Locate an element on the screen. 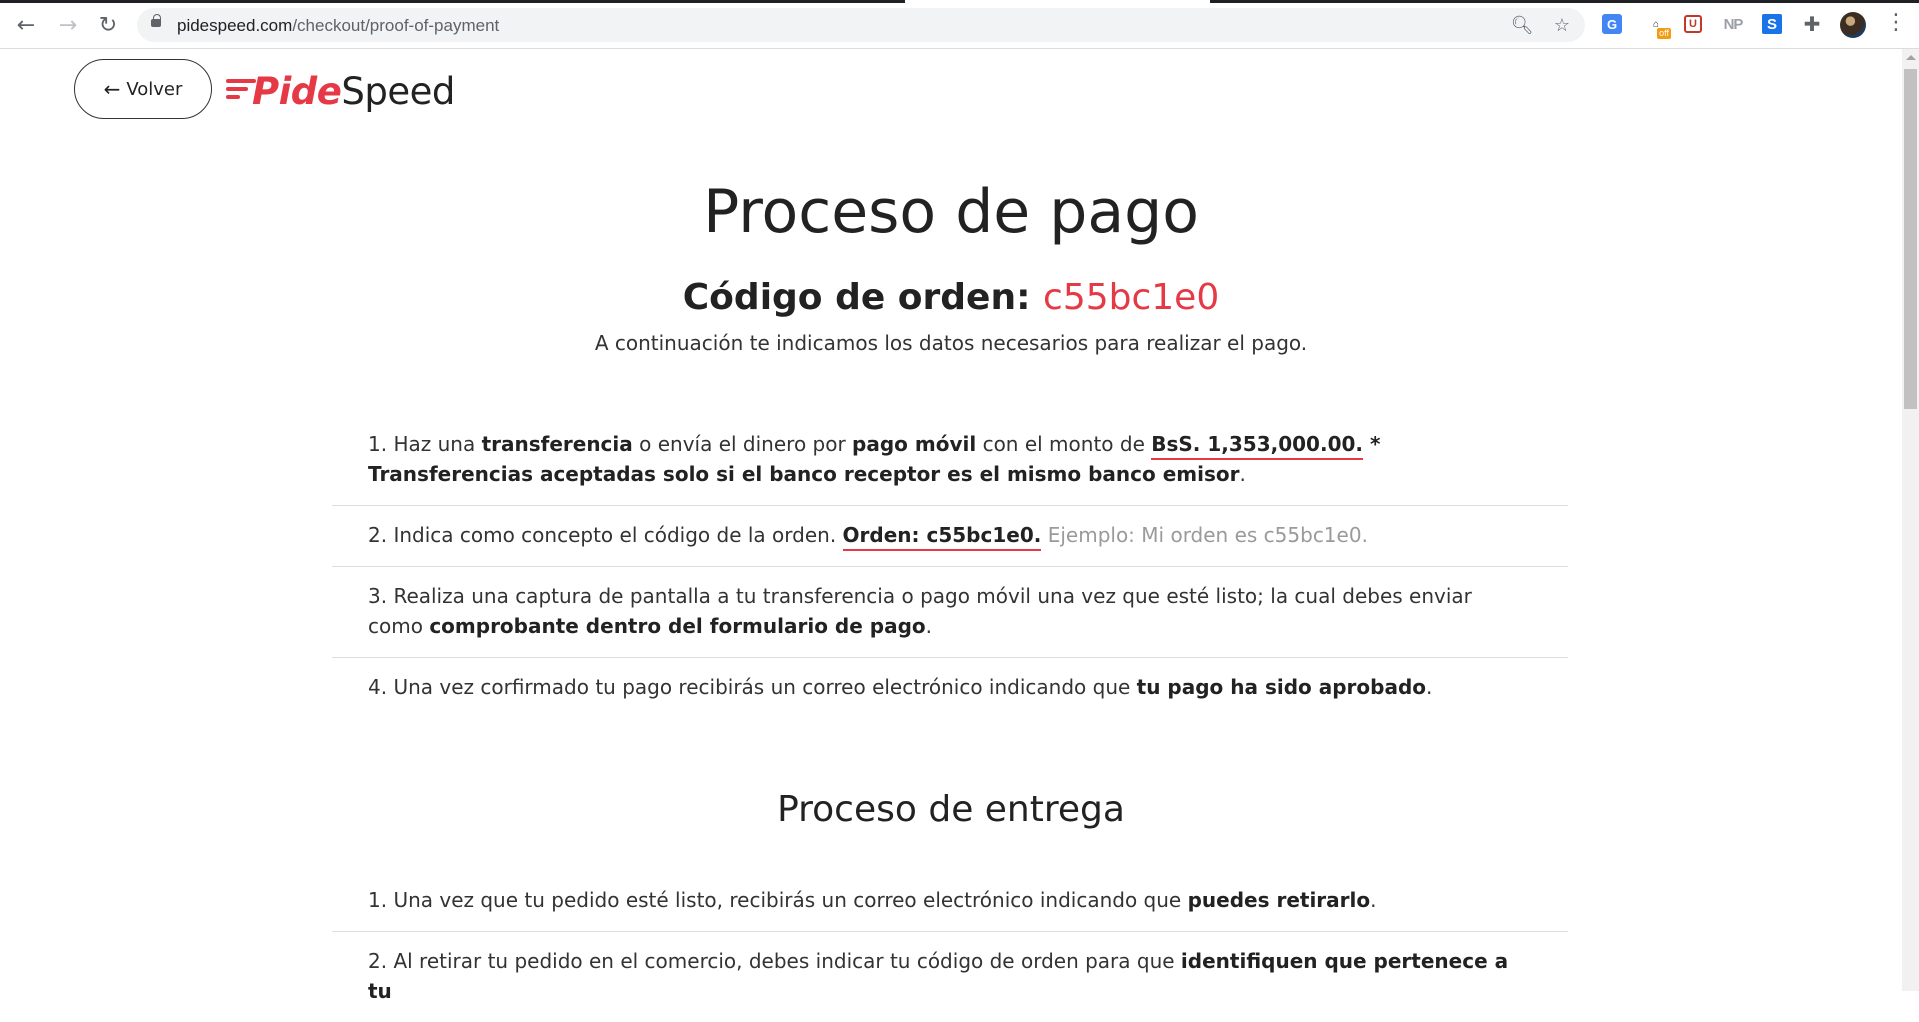  step-bold: puedes retirarlo is located at coordinates (1279, 900).